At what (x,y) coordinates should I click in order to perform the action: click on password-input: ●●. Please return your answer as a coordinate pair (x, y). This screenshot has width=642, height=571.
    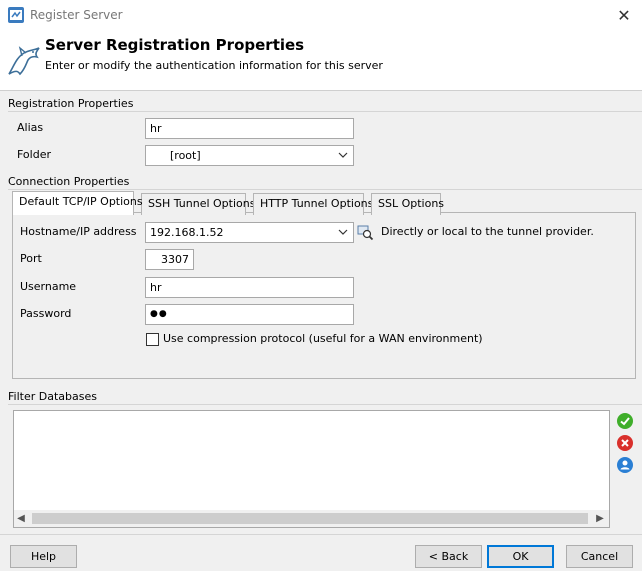
    Looking at the image, I should click on (249, 314).